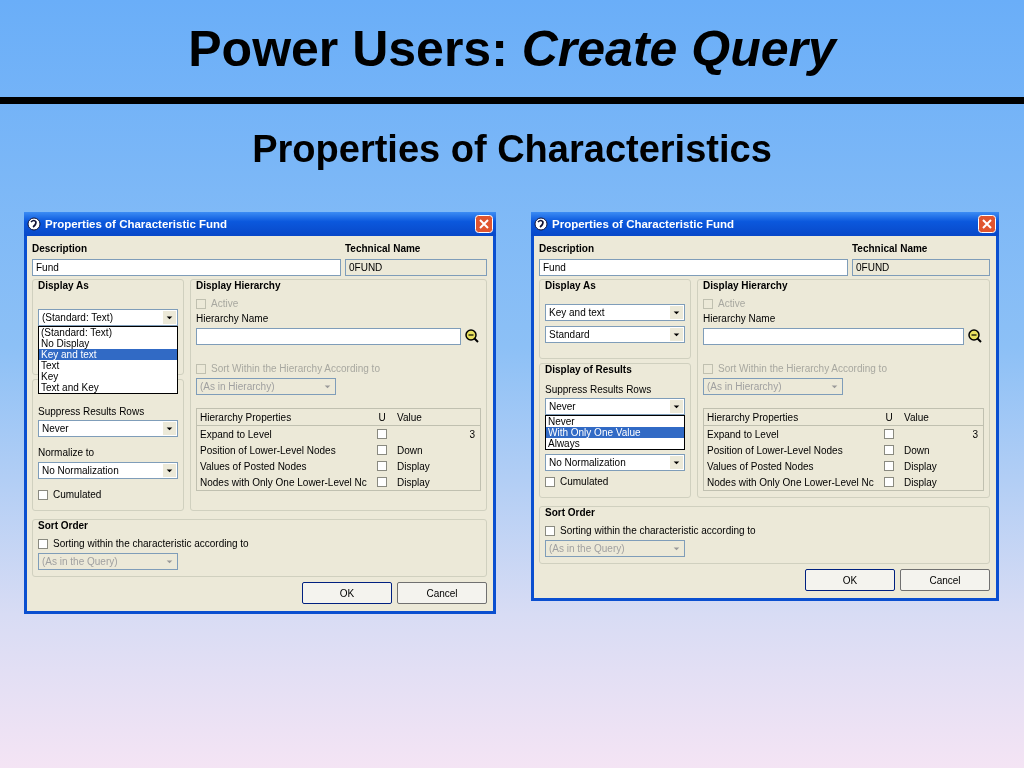 The image size is (1024, 768). What do you see at coordinates (512, 48) in the screenshot?
I see `slide-title: Power Users: Create Query` at bounding box center [512, 48].